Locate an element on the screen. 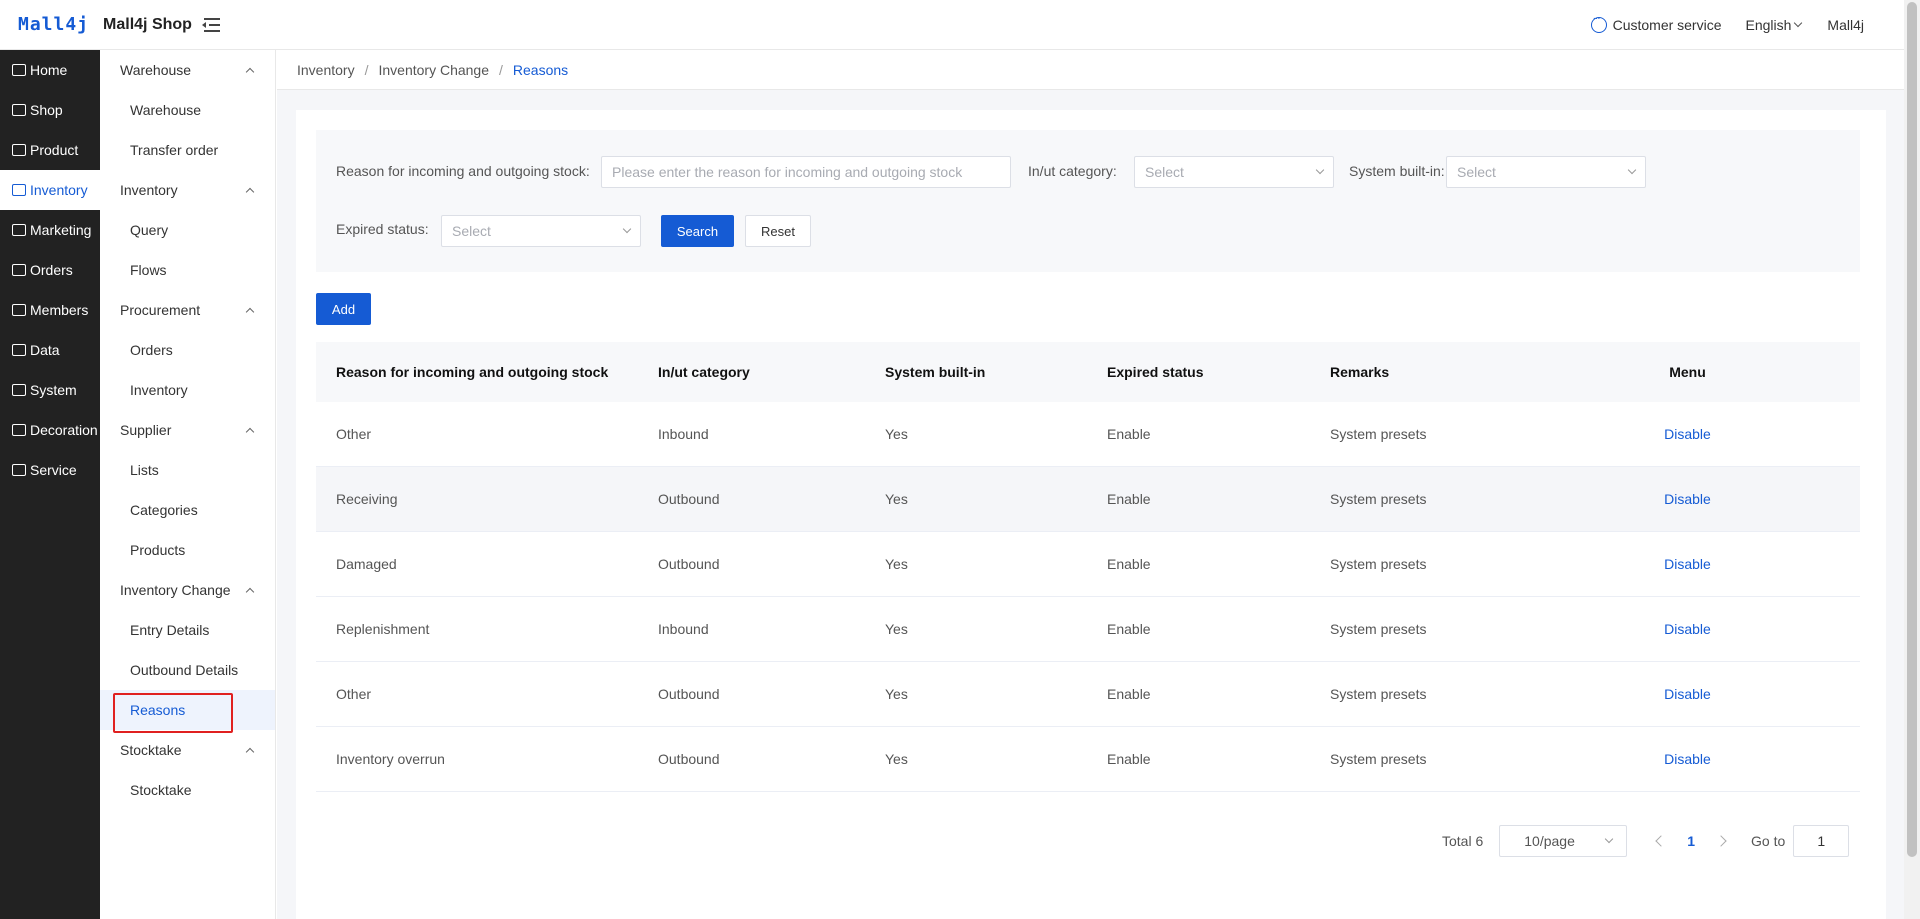 The image size is (1920, 919). category-select: Select is located at coordinates (1234, 172).